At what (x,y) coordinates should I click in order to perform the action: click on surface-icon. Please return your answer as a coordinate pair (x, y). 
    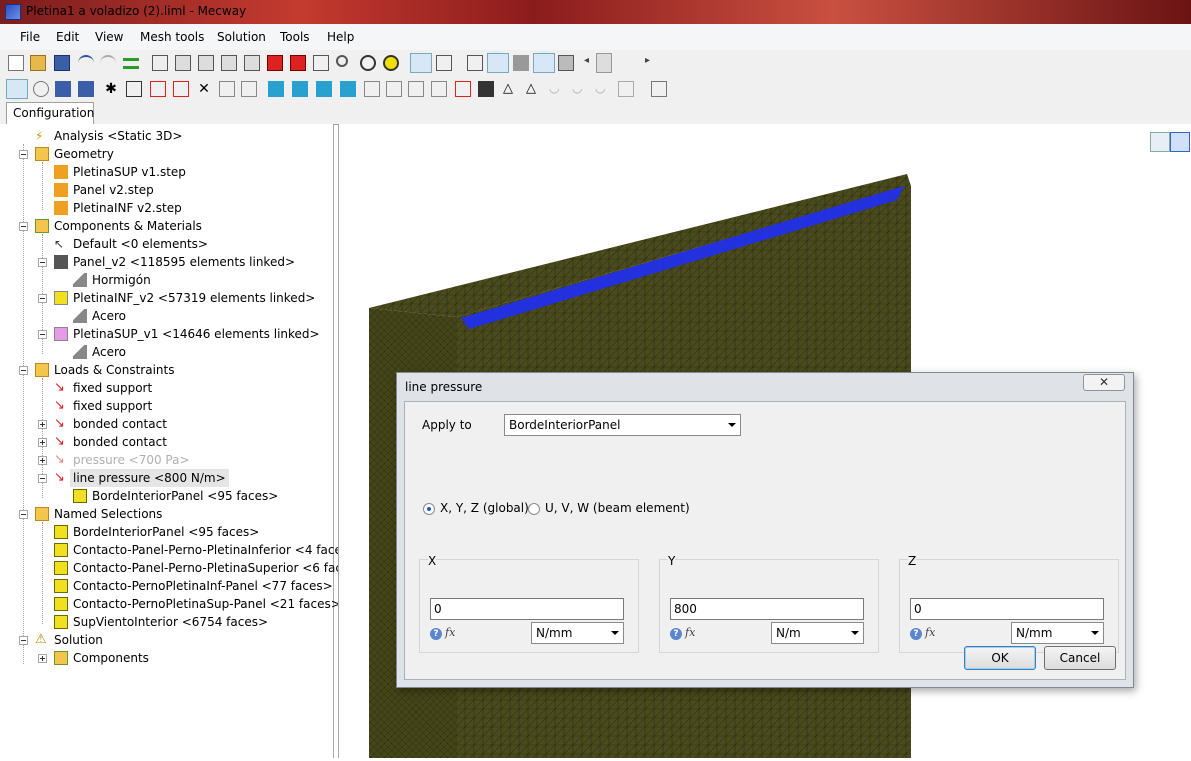
    Looking at the image, I should click on (498, 63).